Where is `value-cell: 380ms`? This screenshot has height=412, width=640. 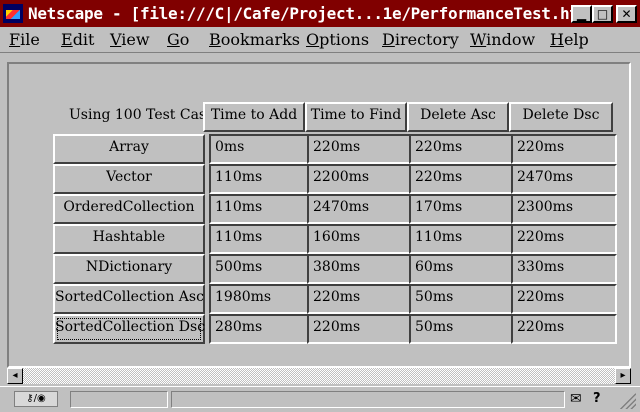 value-cell: 380ms is located at coordinates (360, 269).